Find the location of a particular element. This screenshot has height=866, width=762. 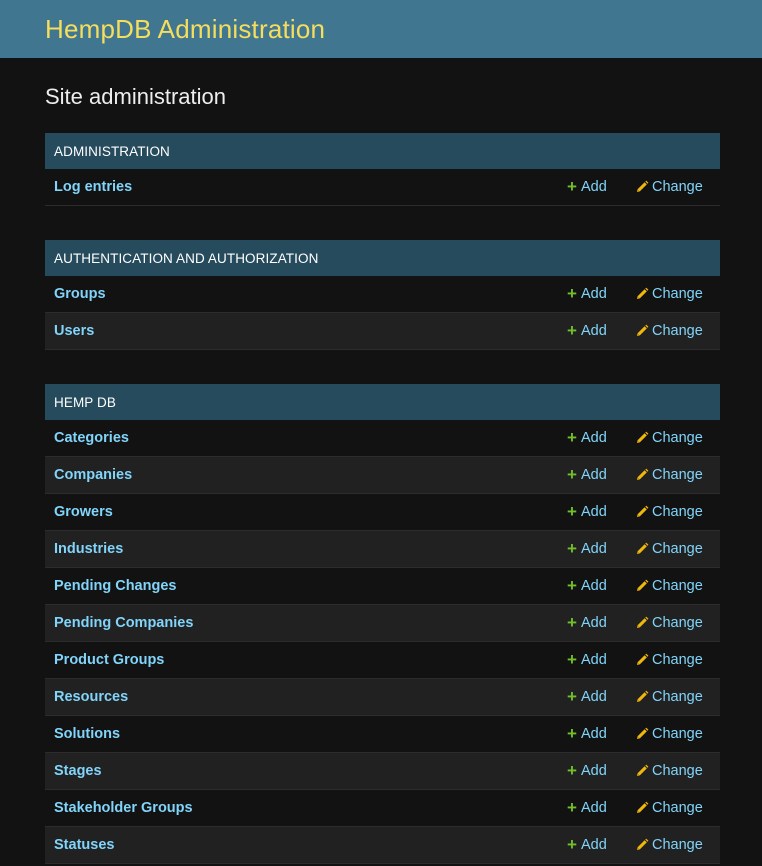

change-log-entries-button: Change is located at coordinates (669, 187).